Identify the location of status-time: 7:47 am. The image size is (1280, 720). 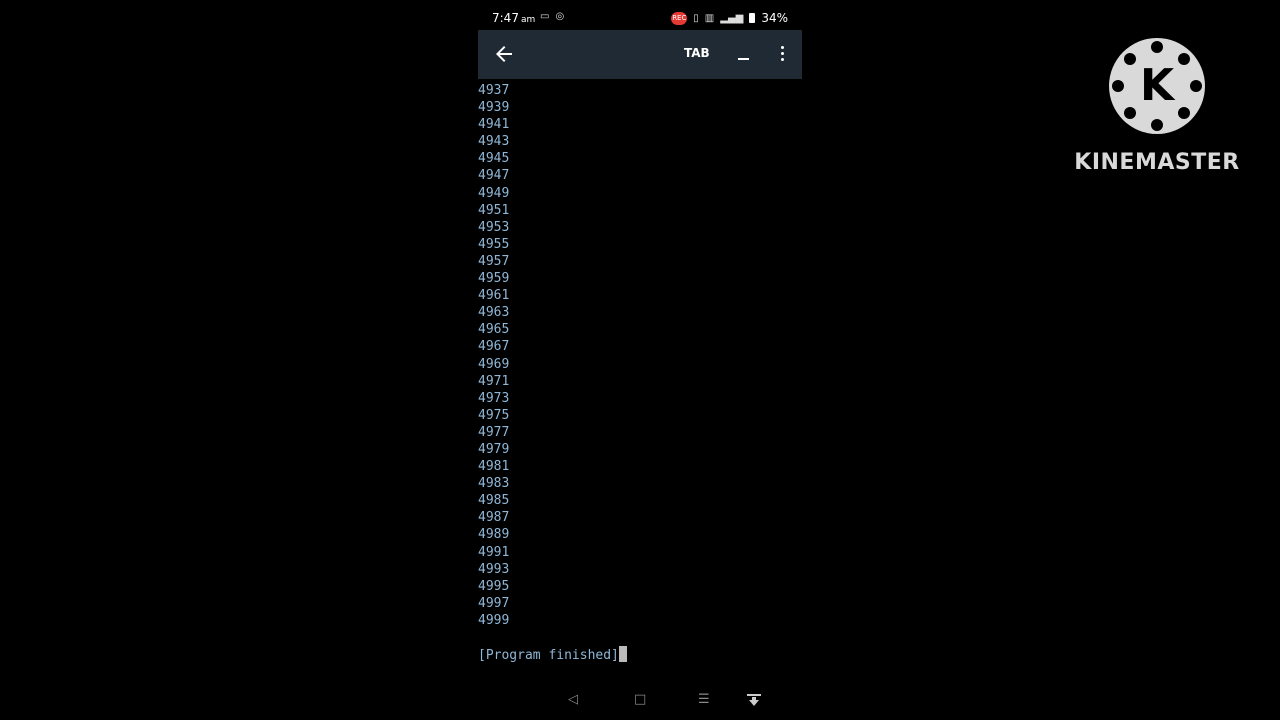
(513, 18).